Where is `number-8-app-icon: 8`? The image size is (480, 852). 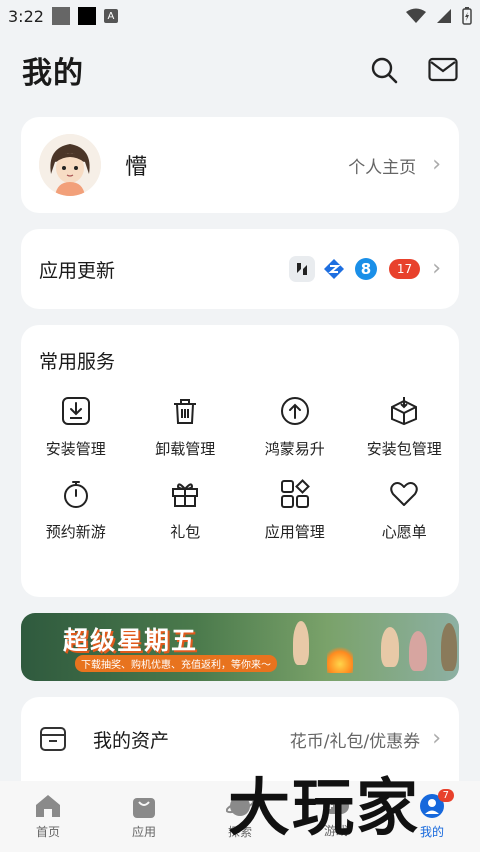
number-8-app-icon: 8 is located at coordinates (365, 269).